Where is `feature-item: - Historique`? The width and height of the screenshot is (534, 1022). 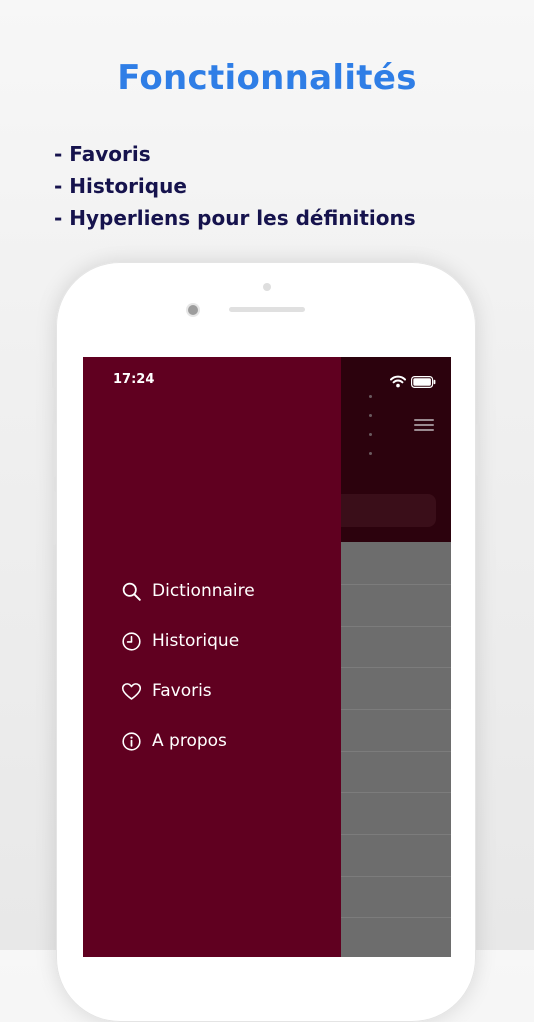
feature-item: - Historique is located at coordinates (120, 186).